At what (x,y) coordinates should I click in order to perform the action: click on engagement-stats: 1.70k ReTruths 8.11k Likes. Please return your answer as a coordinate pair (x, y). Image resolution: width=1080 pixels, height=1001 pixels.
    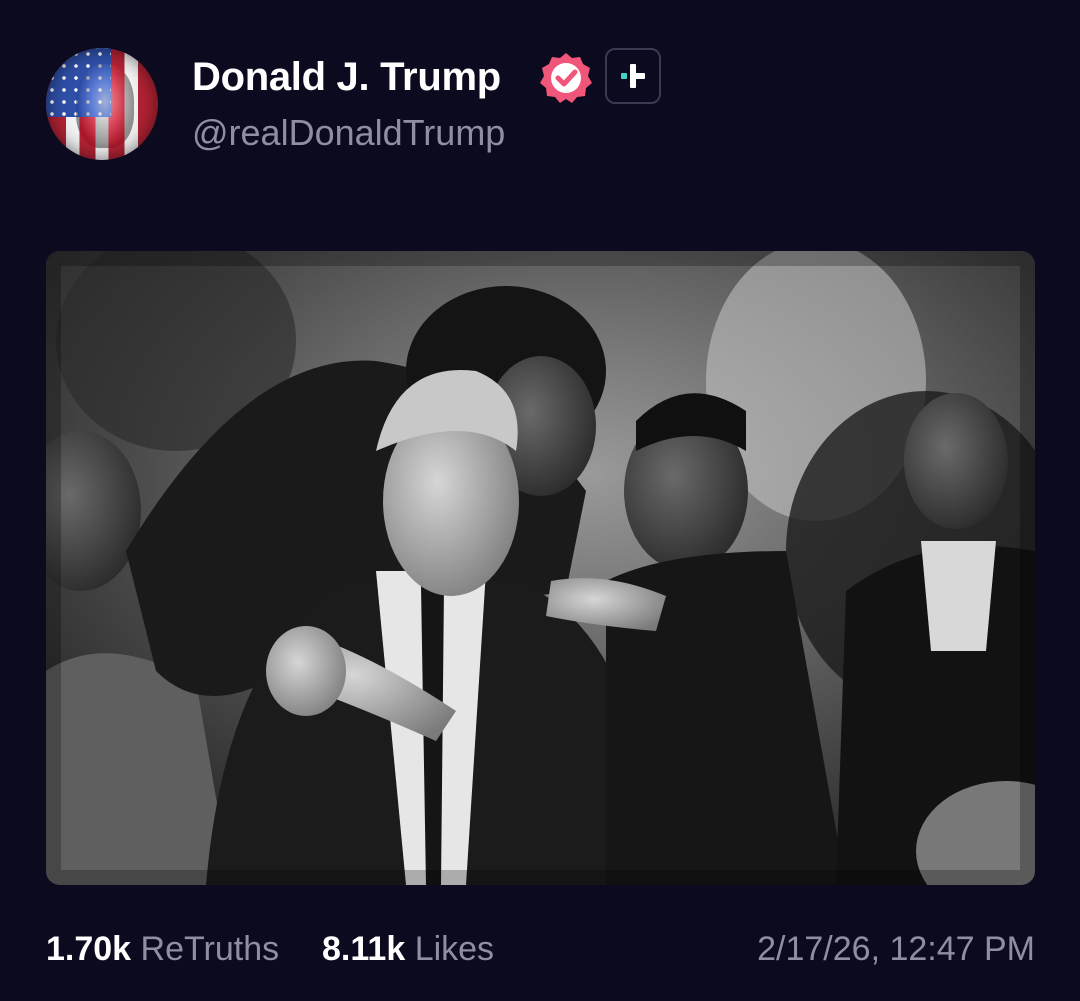
    Looking at the image, I should click on (270, 949).